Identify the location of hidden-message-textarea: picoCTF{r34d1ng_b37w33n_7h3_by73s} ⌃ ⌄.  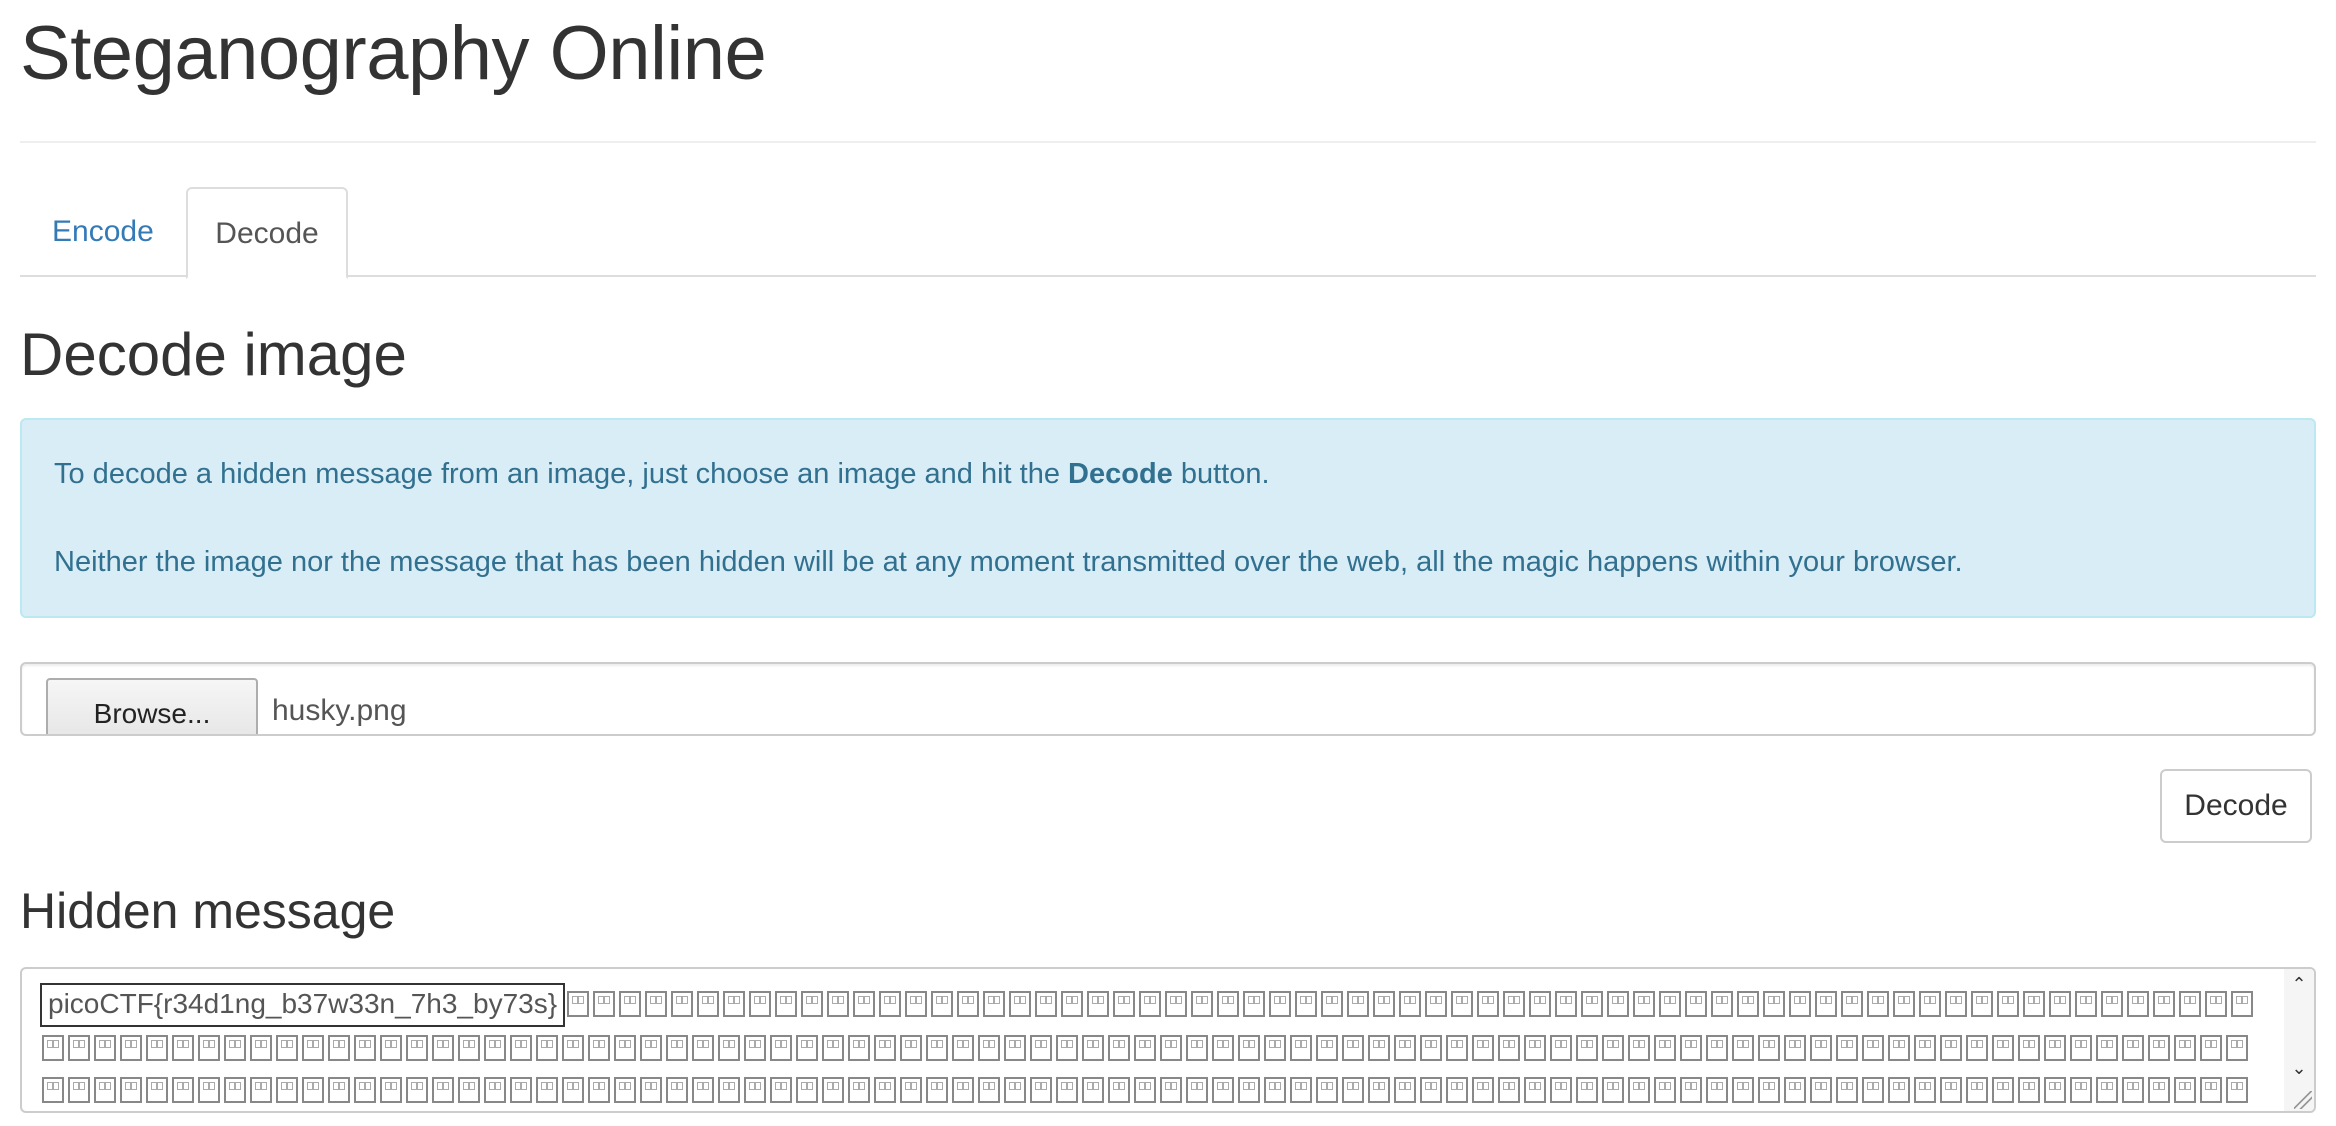
(1168, 1040).